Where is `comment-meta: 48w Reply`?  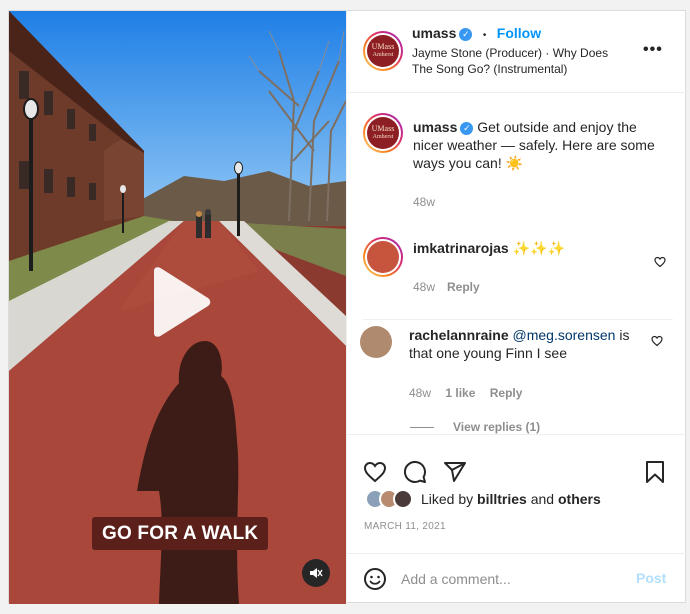 comment-meta: 48w Reply is located at coordinates (446, 287).